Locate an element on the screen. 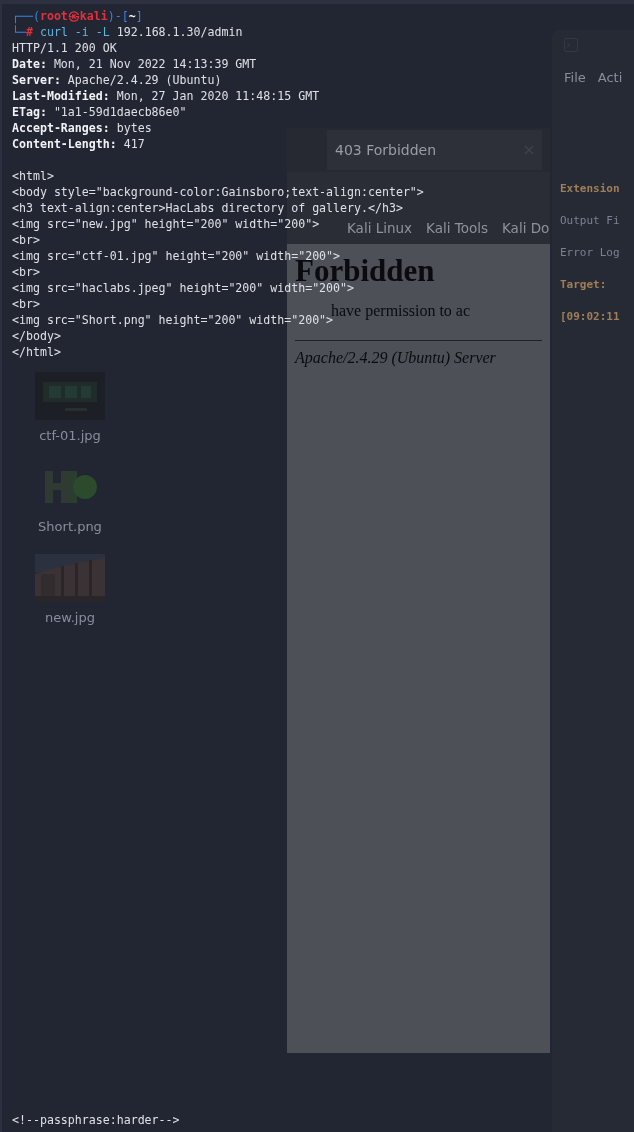 The image size is (634, 1132). prompt-line: ┌──(root㉿kali)-[~] is located at coordinates (77, 16).